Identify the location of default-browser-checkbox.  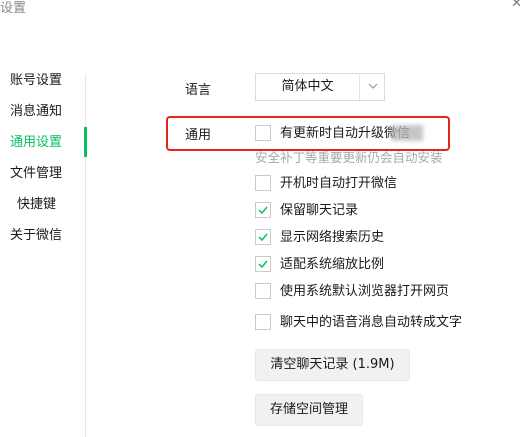
(263, 291).